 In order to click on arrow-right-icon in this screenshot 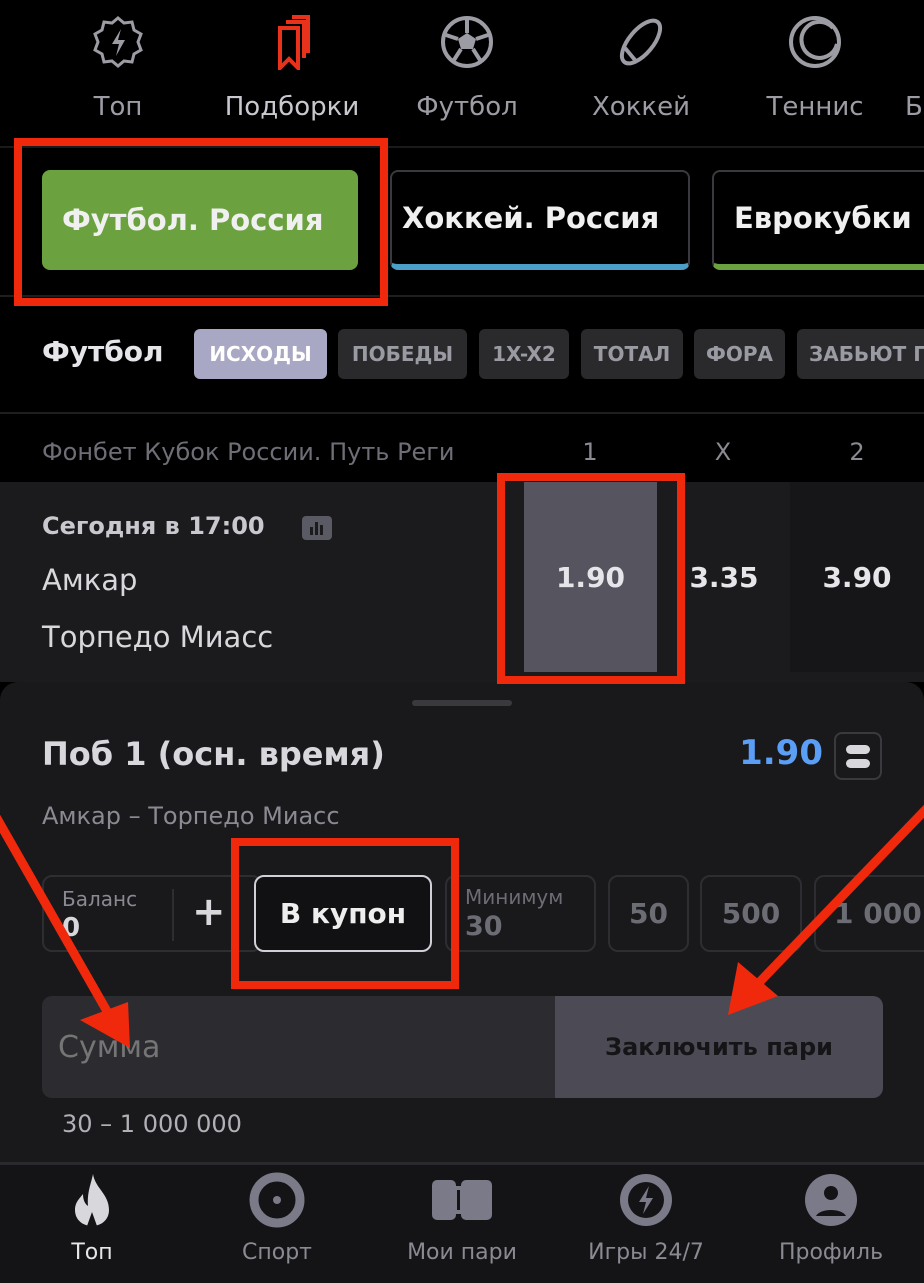, I will do `click(835, 900)`.